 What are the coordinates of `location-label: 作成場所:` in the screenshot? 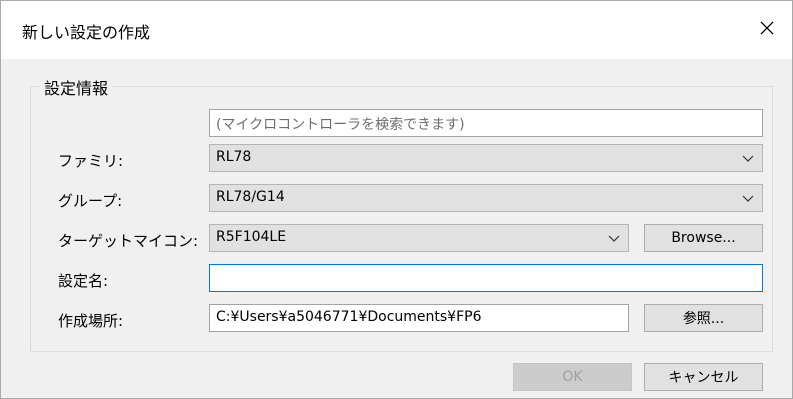 It's located at (91, 321).